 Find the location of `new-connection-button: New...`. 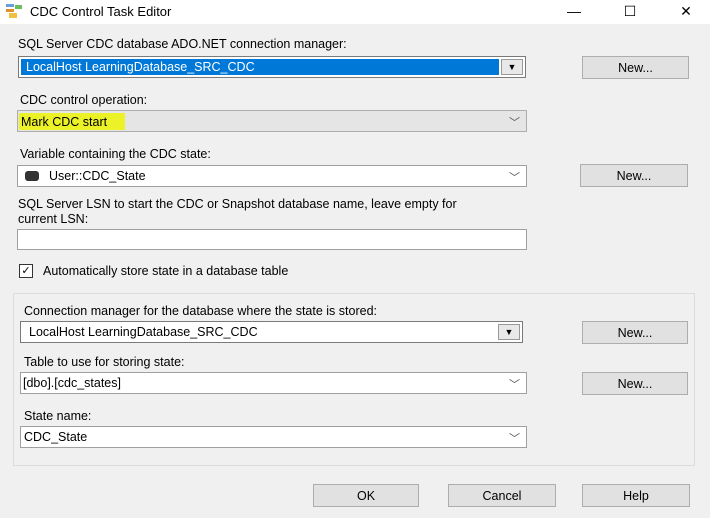

new-connection-button: New... is located at coordinates (635, 67).